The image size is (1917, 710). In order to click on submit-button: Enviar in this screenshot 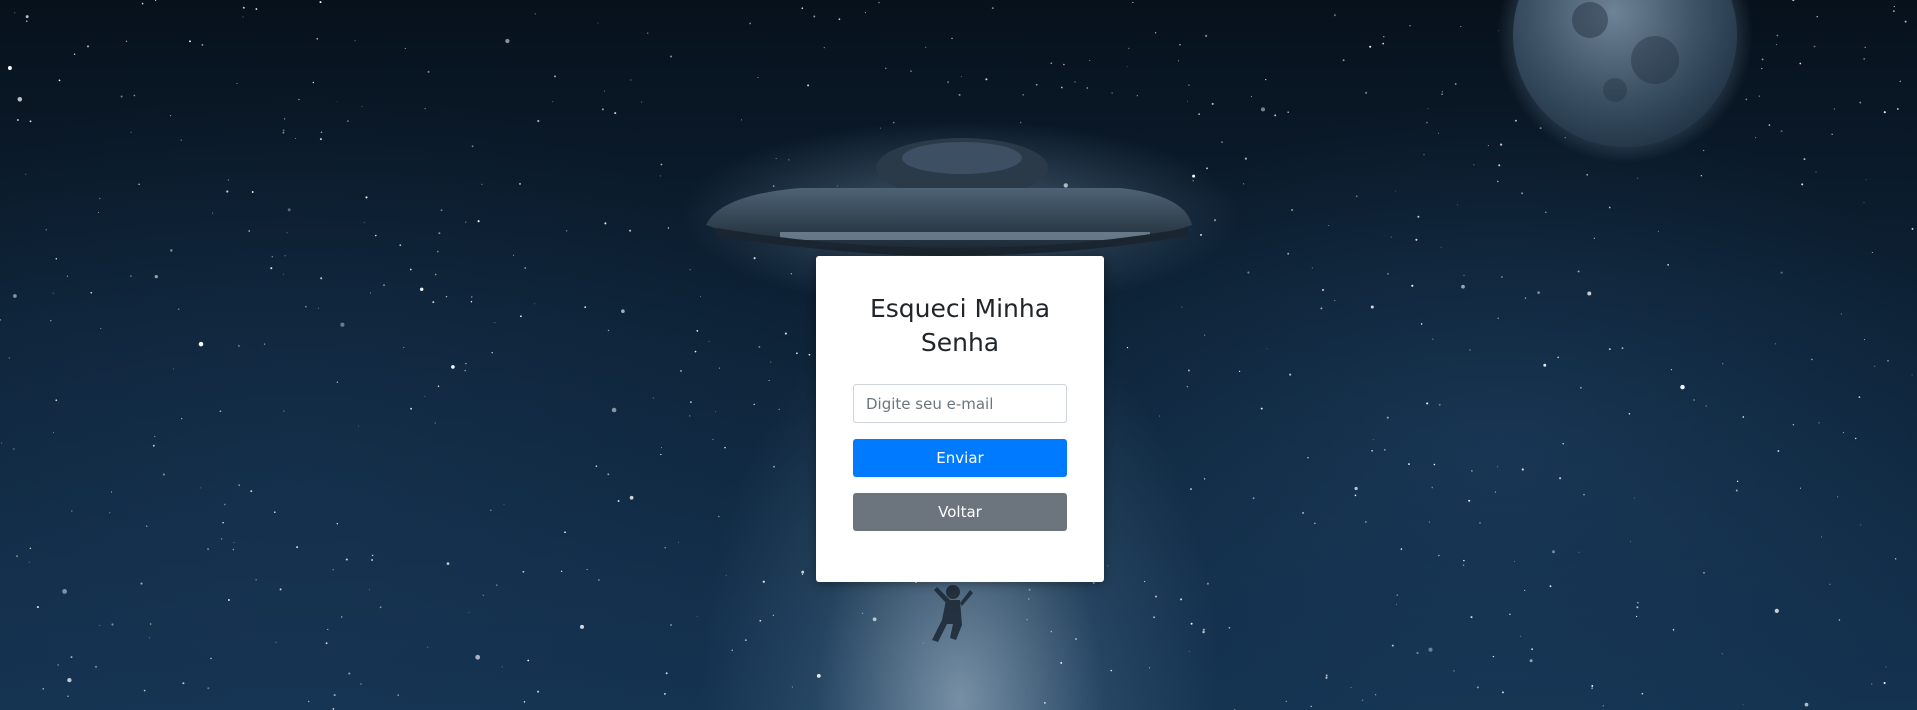, I will do `click(960, 458)`.